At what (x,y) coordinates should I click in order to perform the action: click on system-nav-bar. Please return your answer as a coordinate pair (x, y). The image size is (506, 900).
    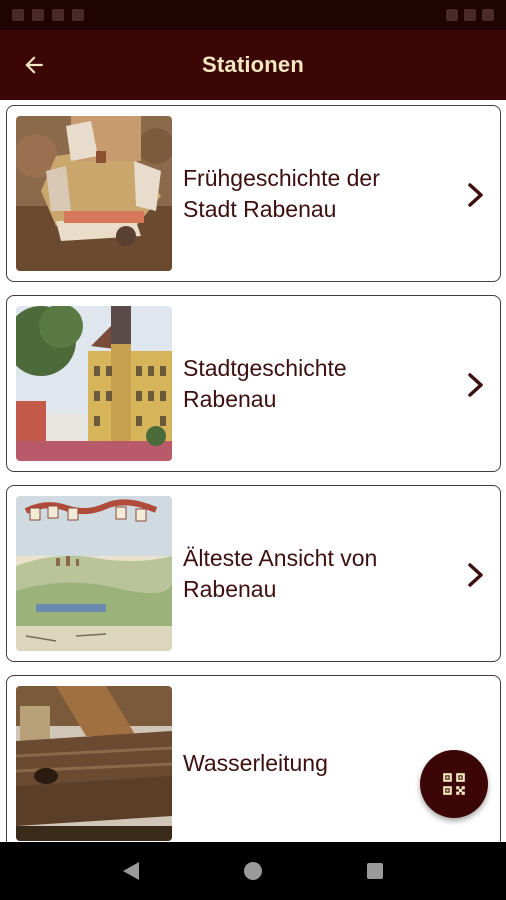
    Looking at the image, I should click on (253, 871).